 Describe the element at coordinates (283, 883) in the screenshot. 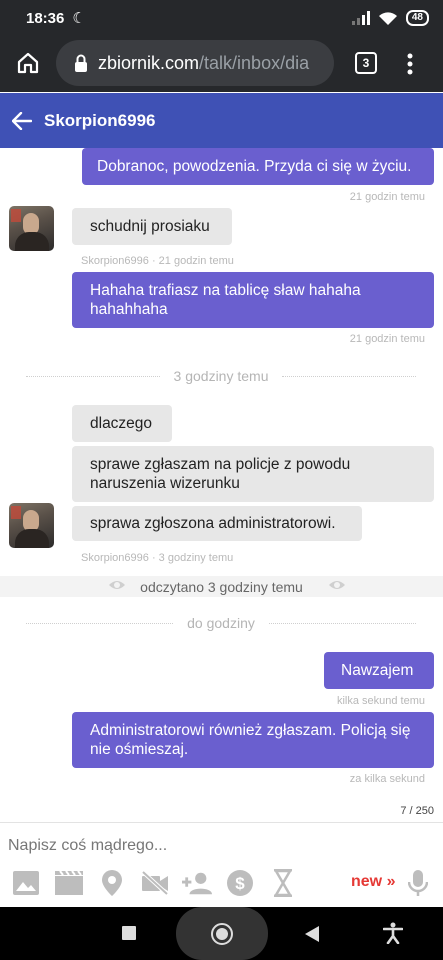

I see `hourglass-icon` at that location.